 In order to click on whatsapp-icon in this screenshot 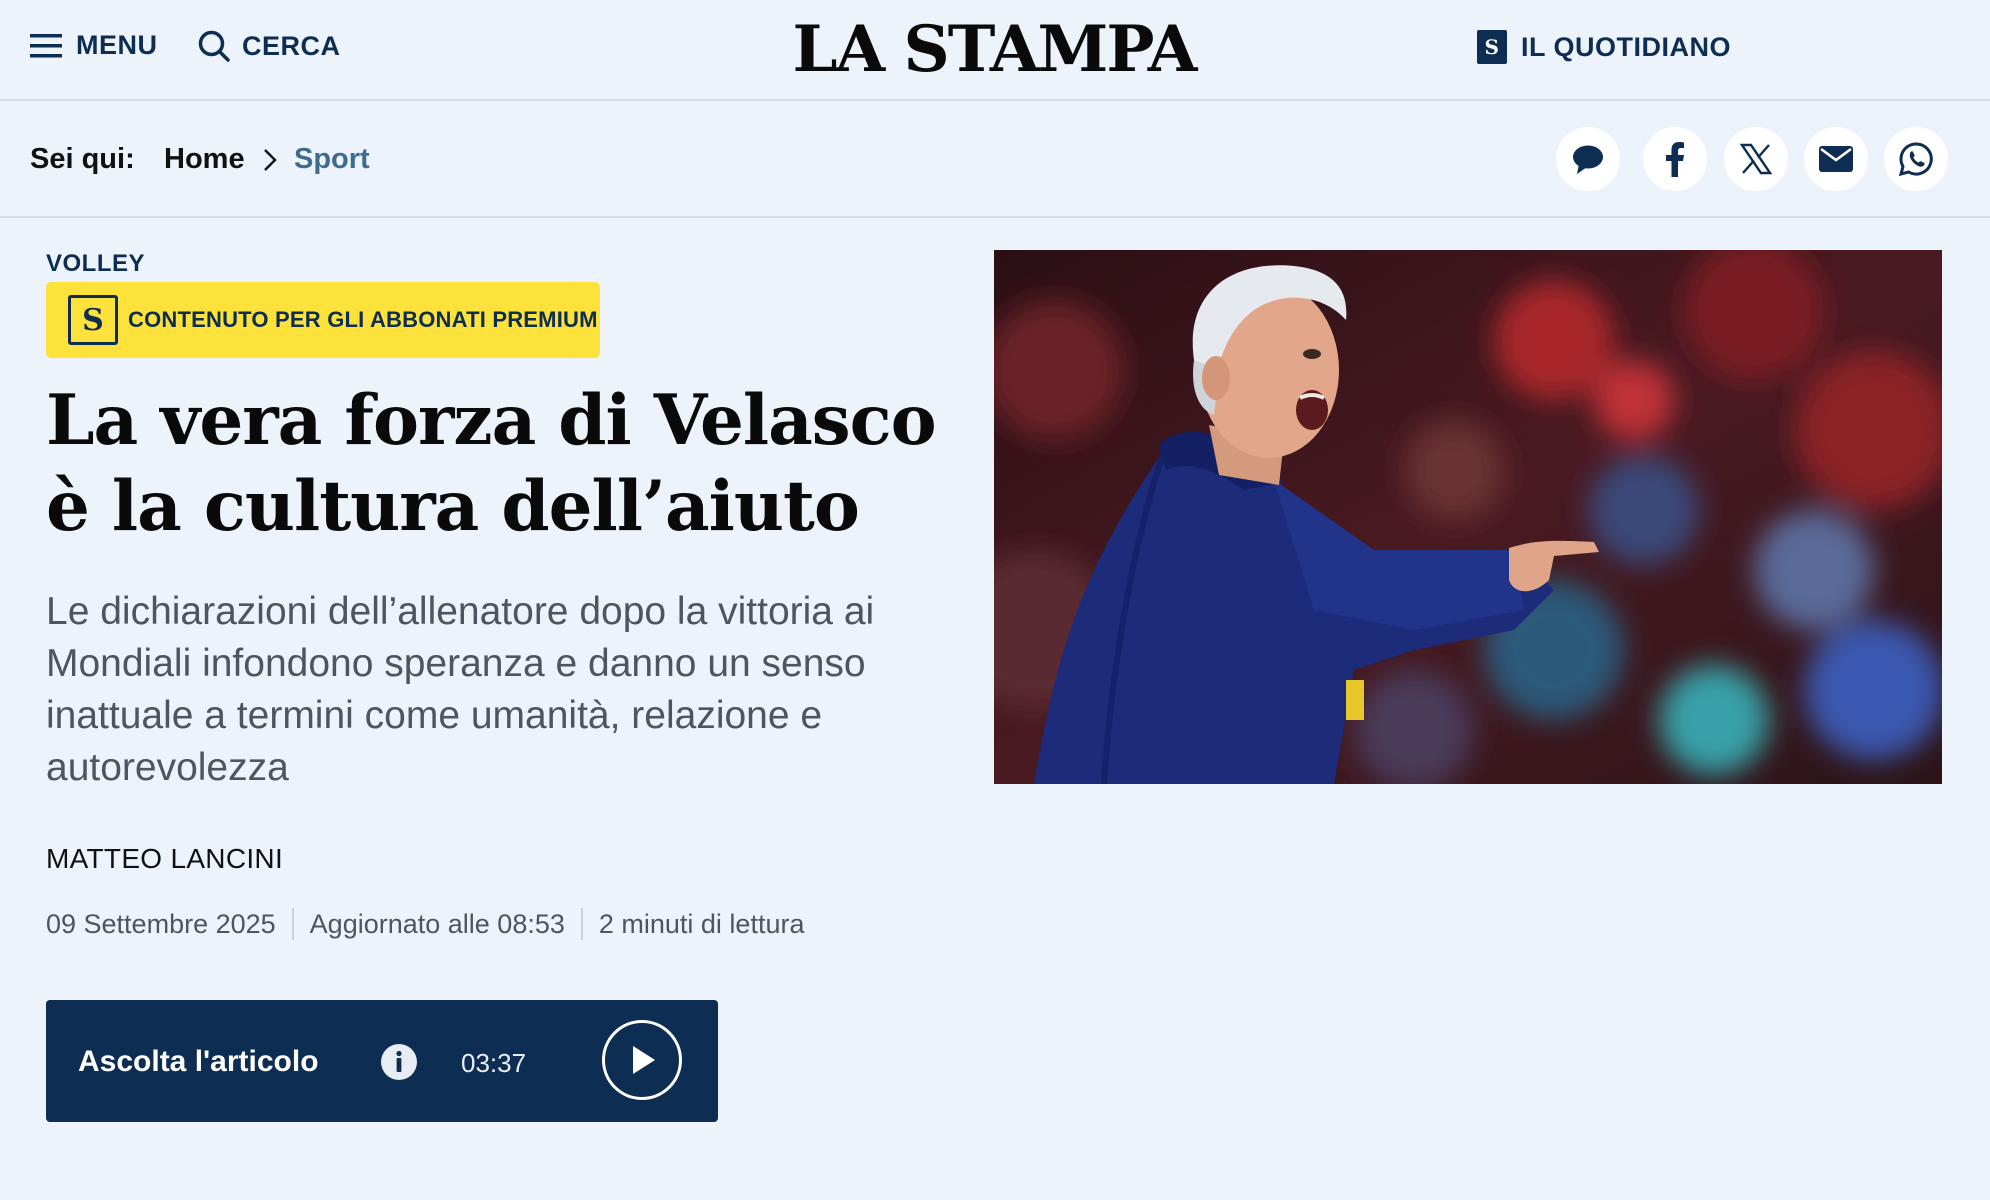, I will do `click(1915, 159)`.